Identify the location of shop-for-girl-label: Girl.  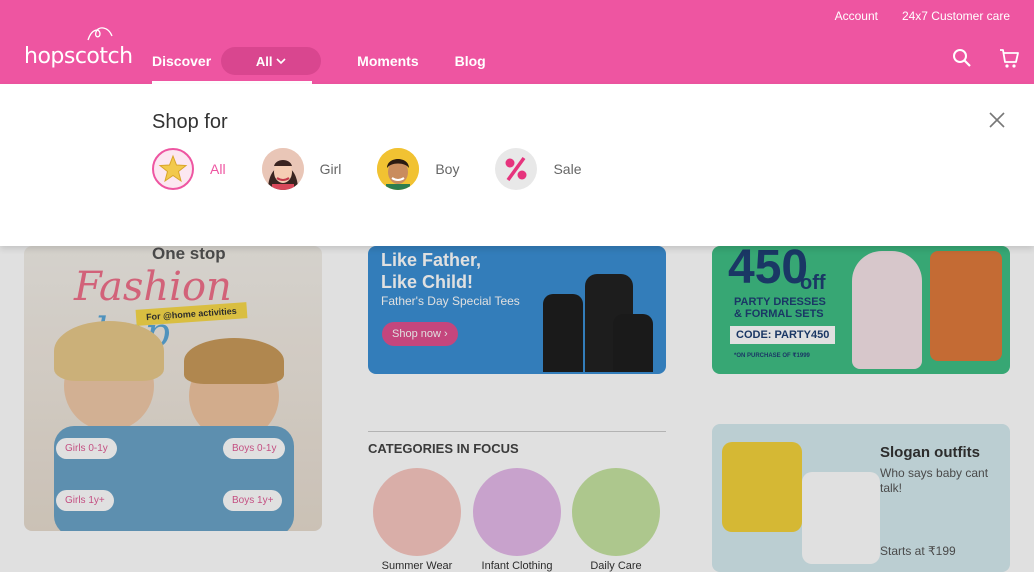
(330, 169).